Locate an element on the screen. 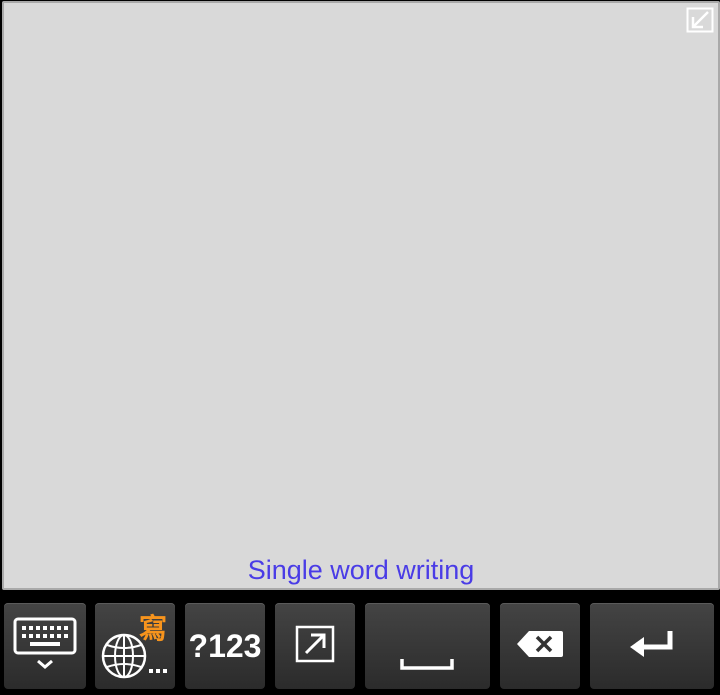 Image resolution: width=720 pixels, height=695 pixels. expand-arrow-icon is located at coordinates (315, 646).